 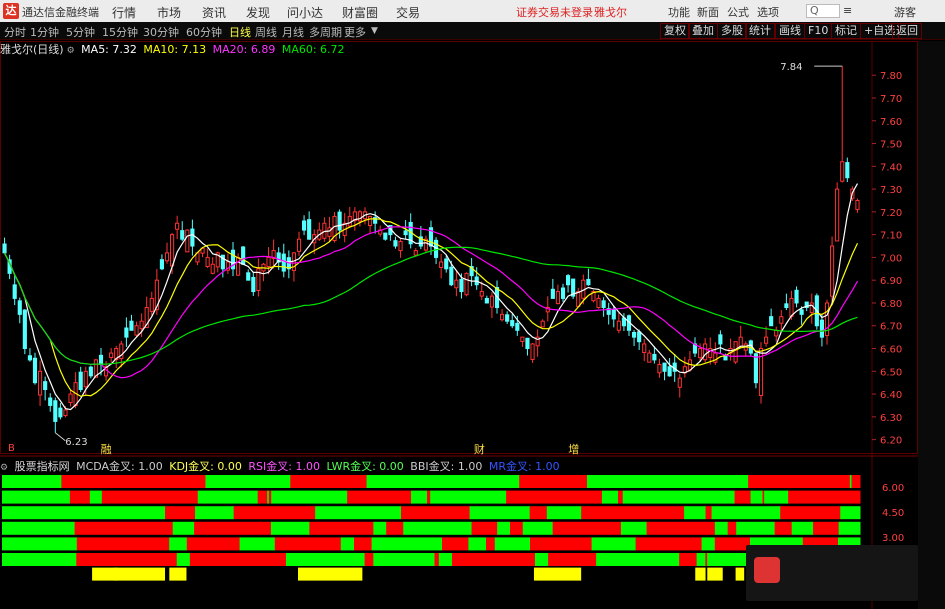 What do you see at coordinates (760, 31) in the screenshot?
I see `btn-statistics: 统计` at bounding box center [760, 31].